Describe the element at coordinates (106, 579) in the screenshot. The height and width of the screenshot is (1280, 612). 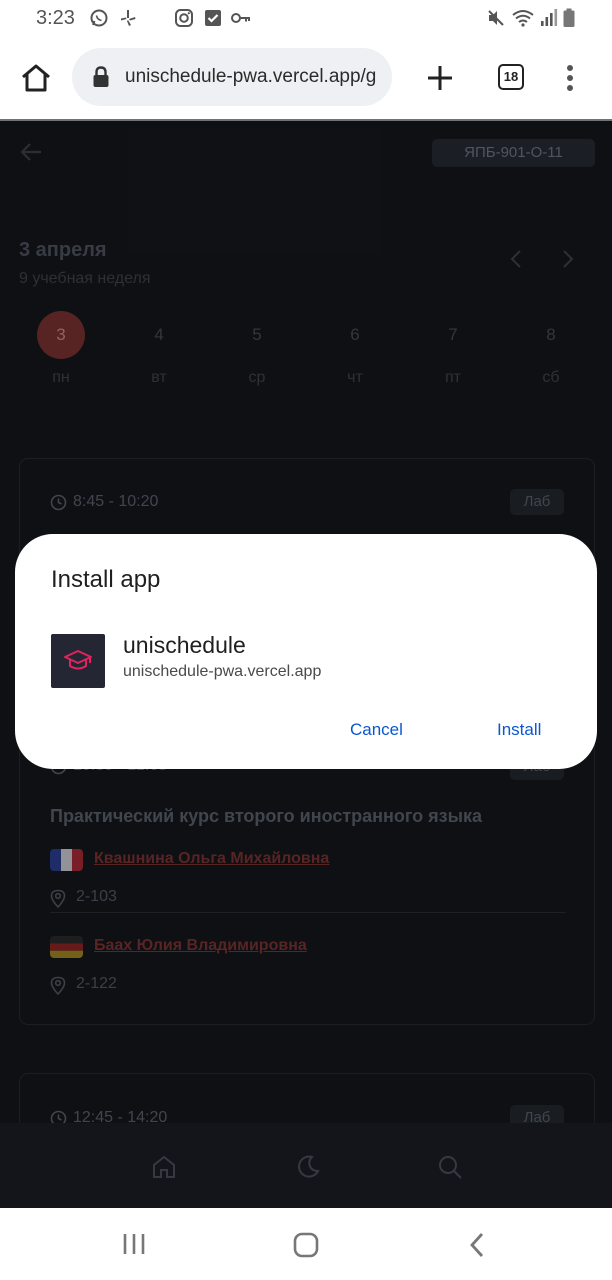
I see `dialog-title: Install app` at that location.